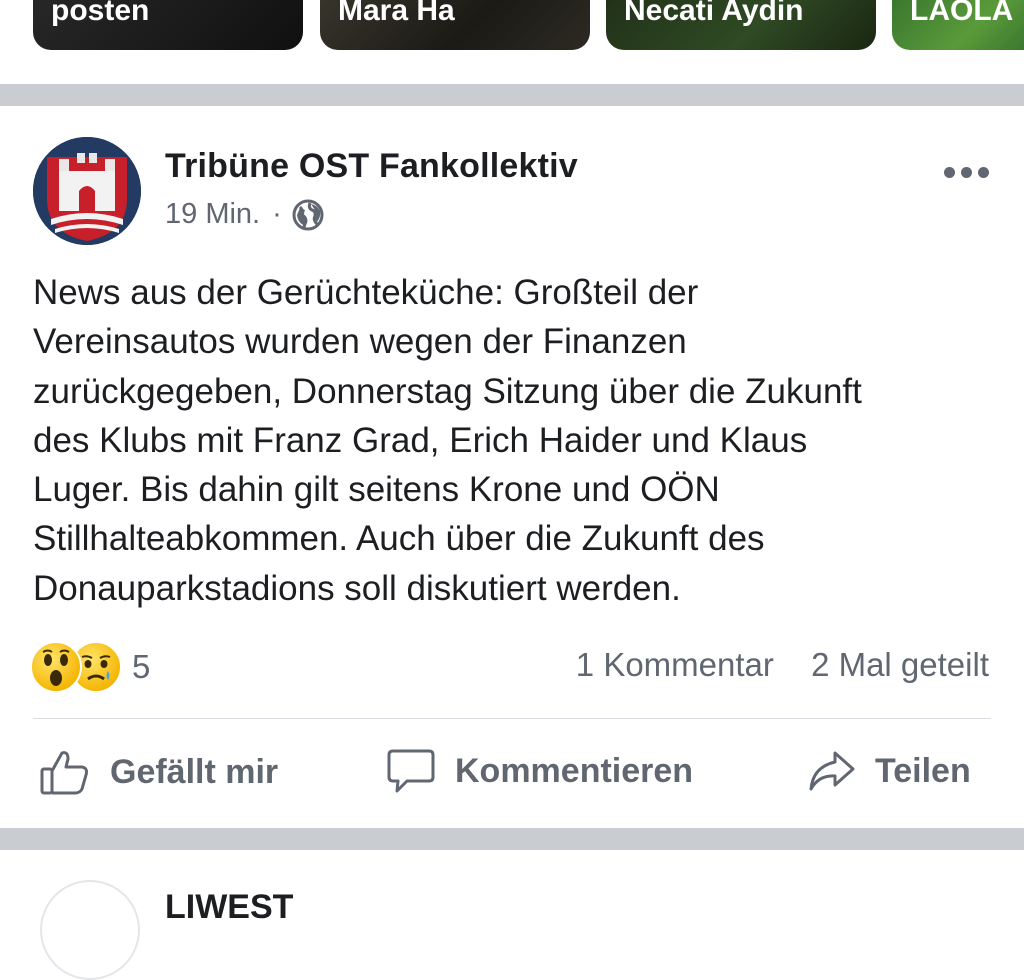 The height and width of the screenshot is (980, 1024). Describe the element at coordinates (64, 773) in the screenshot. I see `thumbs-up-icon` at that location.